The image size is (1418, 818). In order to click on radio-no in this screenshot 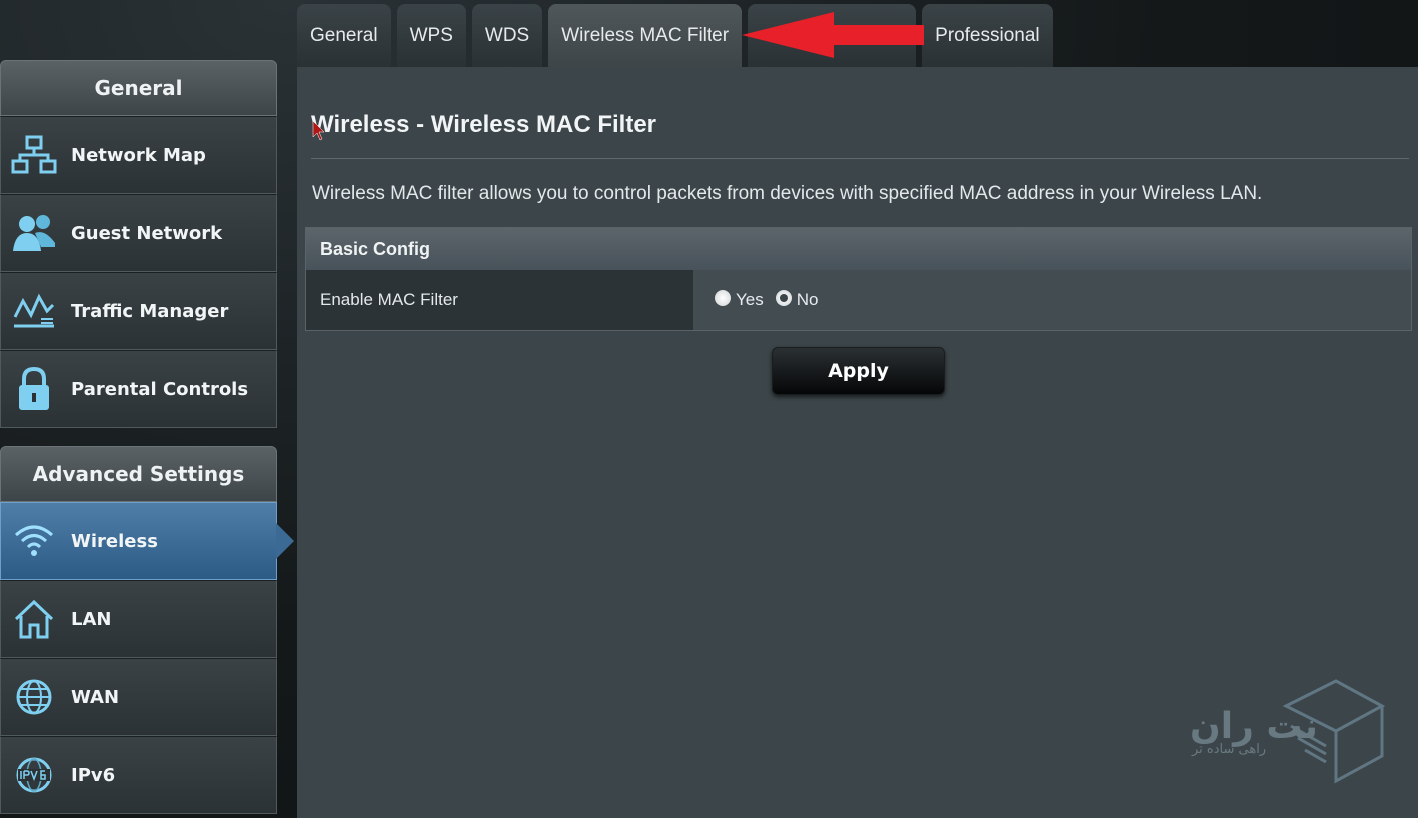, I will do `click(783, 298)`.